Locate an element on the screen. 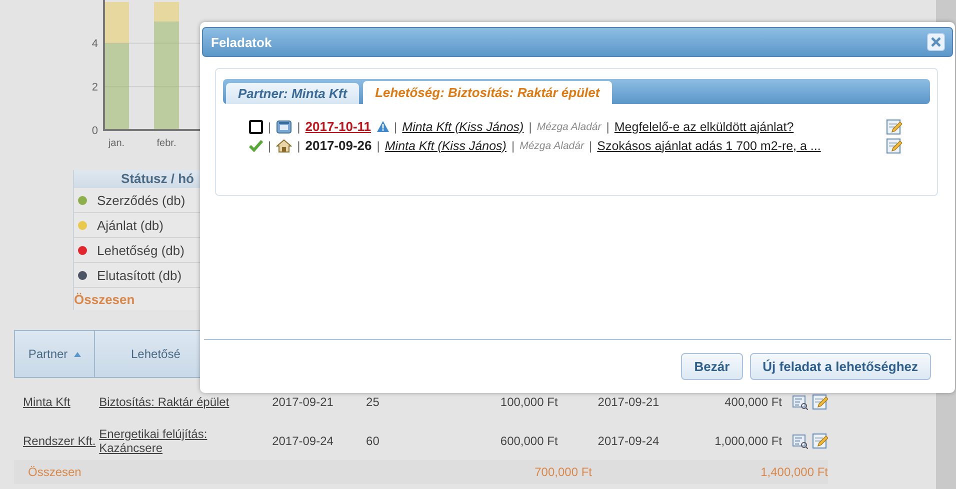 This screenshot has height=489, width=956. legend-label: Elutasított (db) is located at coordinates (139, 275).